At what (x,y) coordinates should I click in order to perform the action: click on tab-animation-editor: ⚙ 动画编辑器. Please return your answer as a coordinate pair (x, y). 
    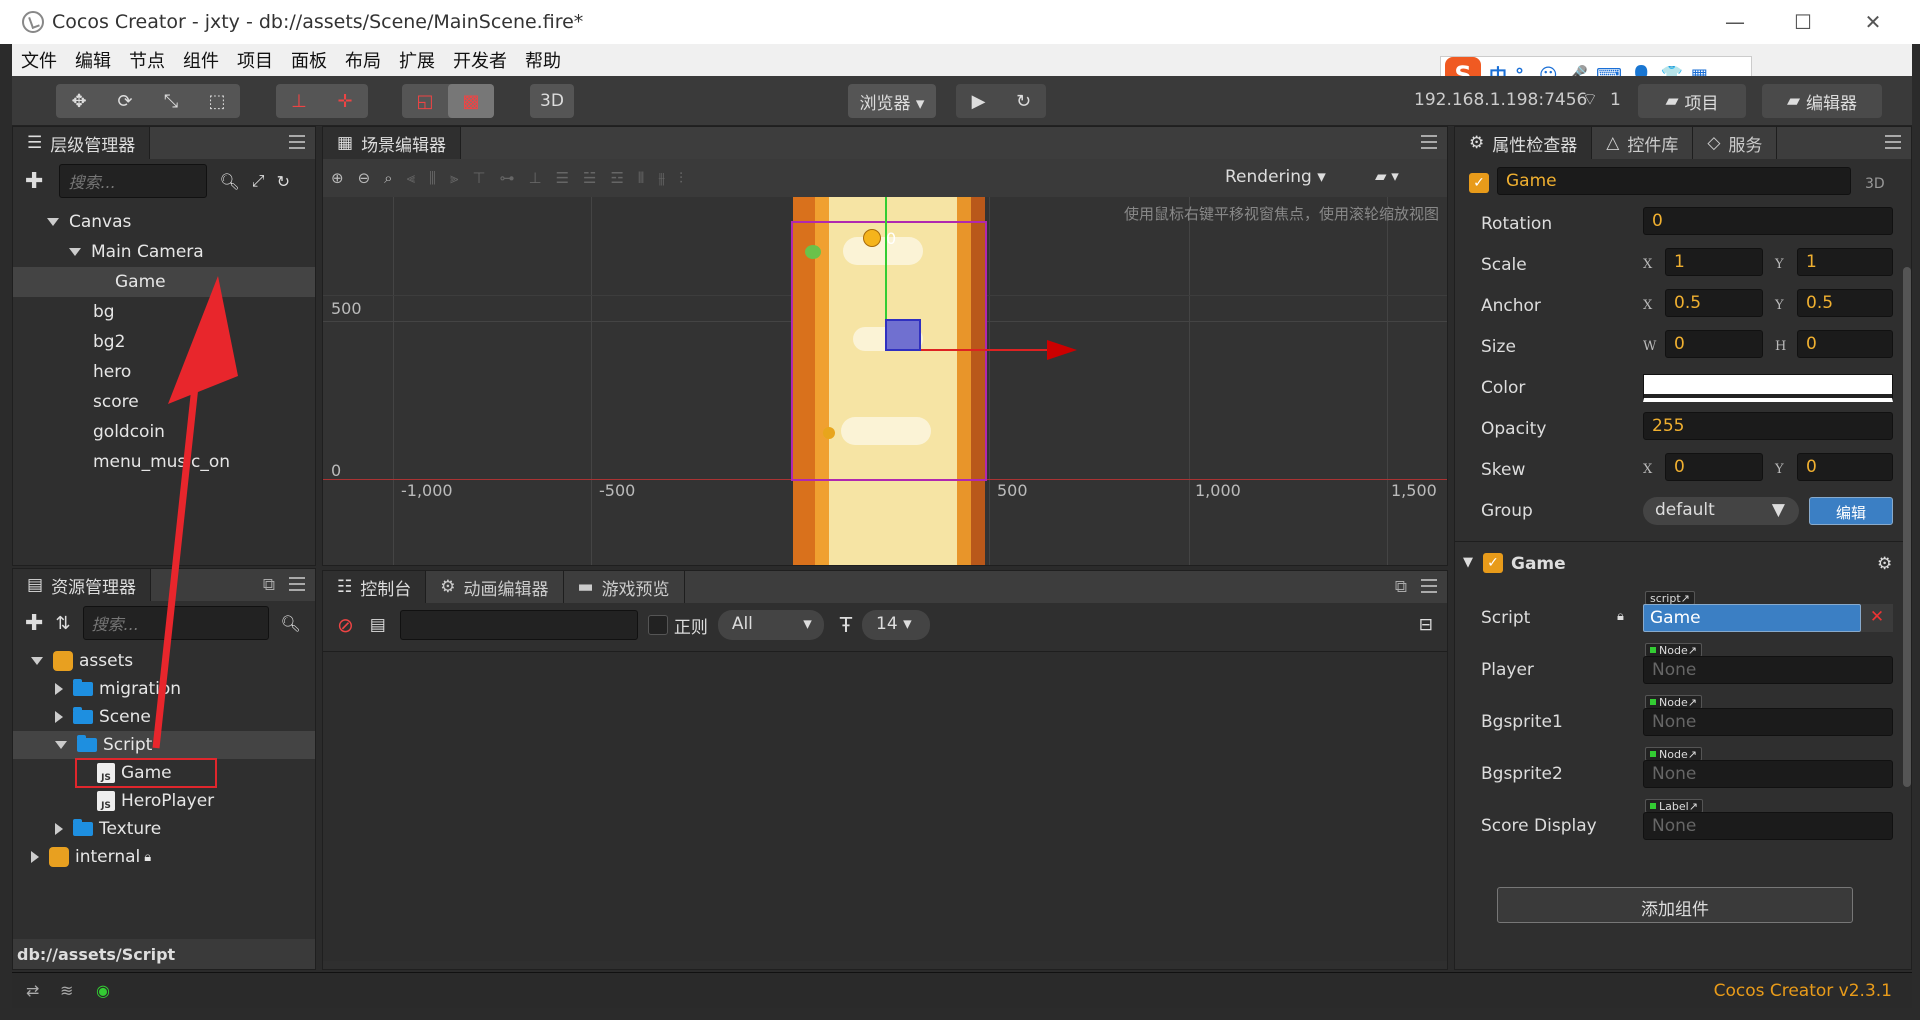
    Looking at the image, I should click on (495, 587).